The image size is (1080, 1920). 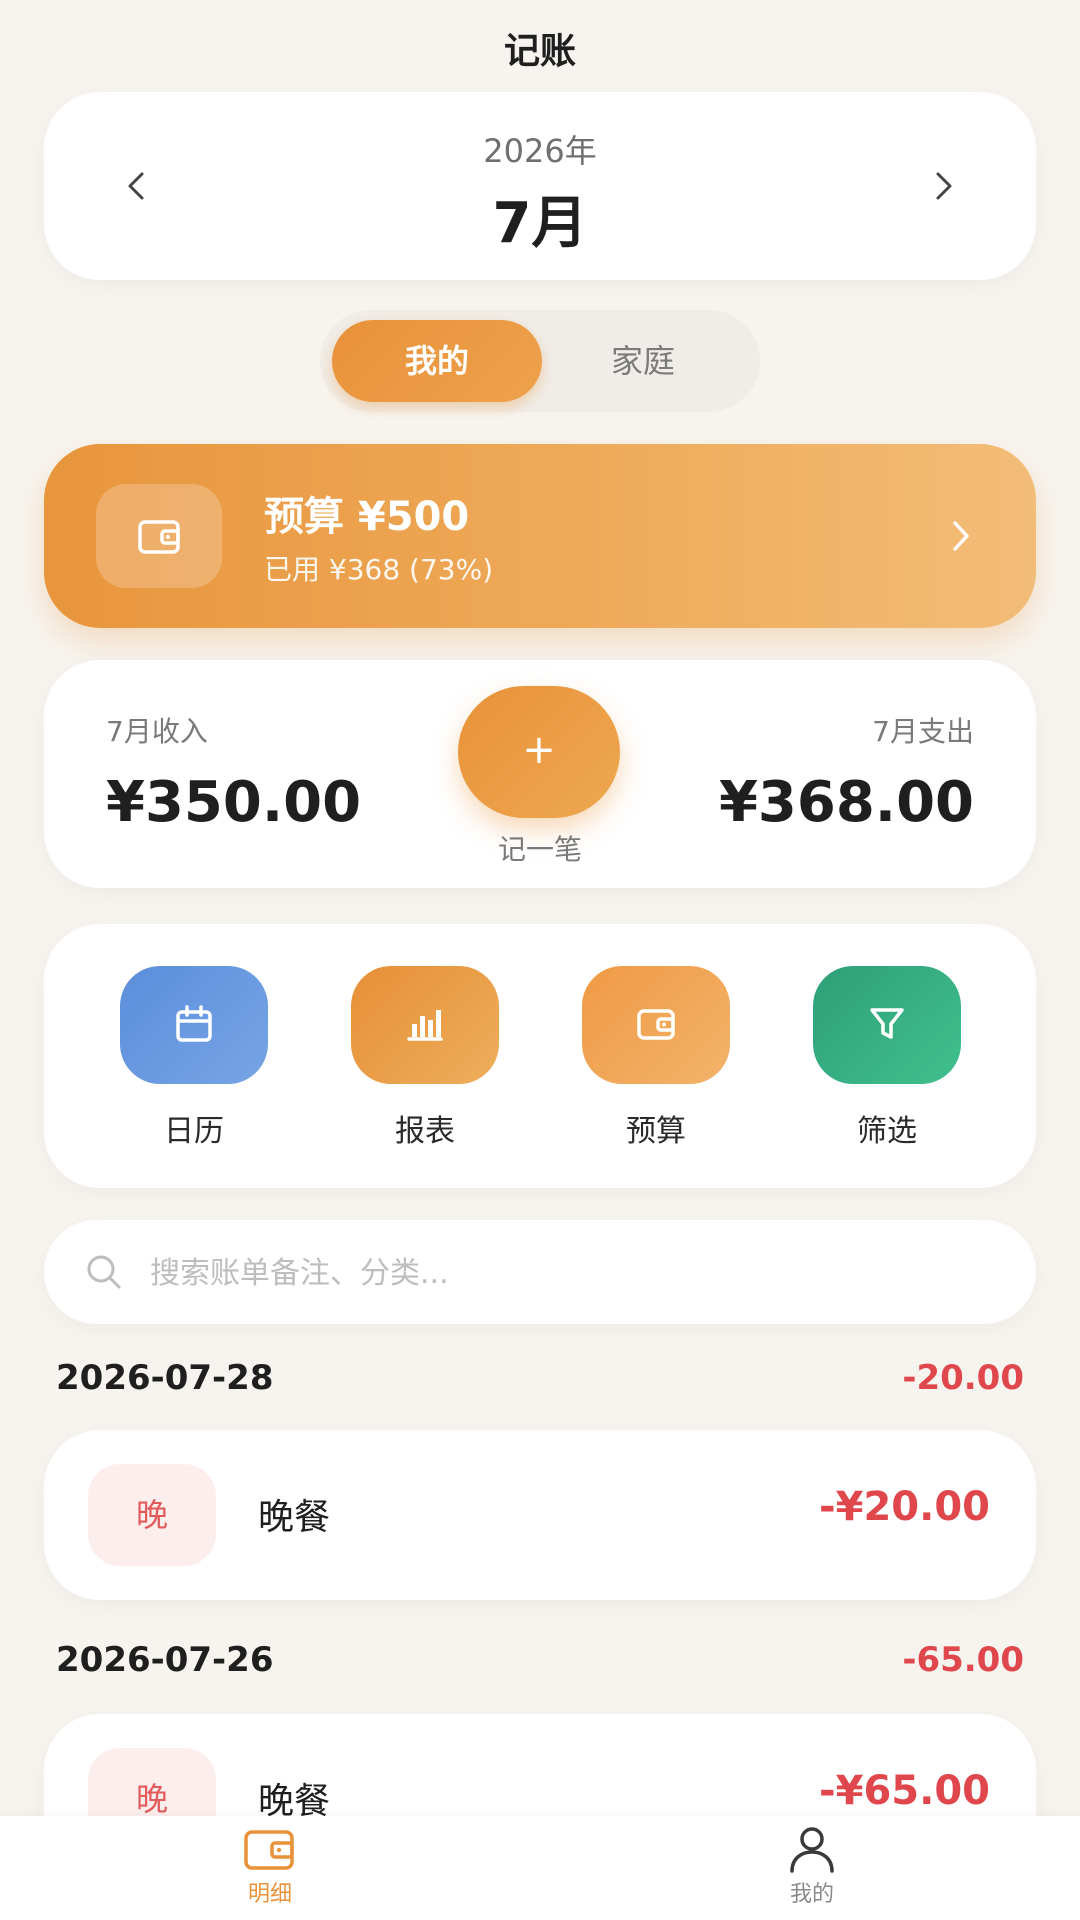 What do you see at coordinates (379, 569) in the screenshot?
I see `budget-used: 已用 ¥368 (73%)` at bounding box center [379, 569].